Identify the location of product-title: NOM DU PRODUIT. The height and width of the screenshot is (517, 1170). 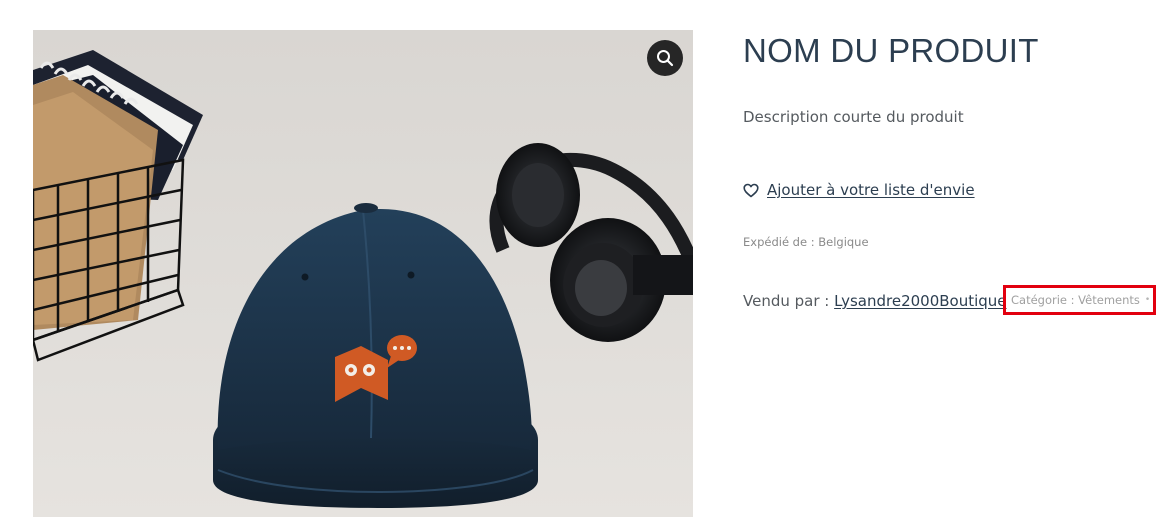
(891, 50).